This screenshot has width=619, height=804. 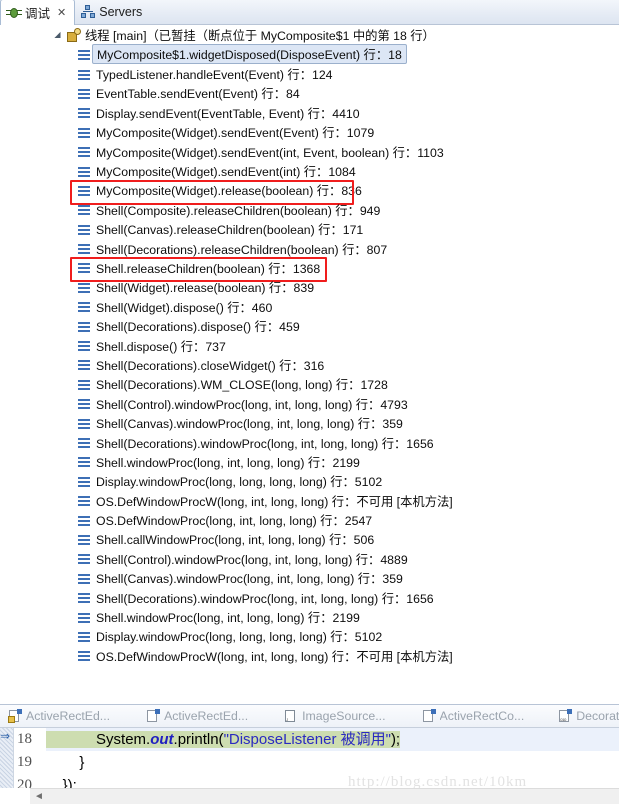 What do you see at coordinates (309, 345) in the screenshot?
I see `stack-frame-row: Shell.dispose() 行：737` at bounding box center [309, 345].